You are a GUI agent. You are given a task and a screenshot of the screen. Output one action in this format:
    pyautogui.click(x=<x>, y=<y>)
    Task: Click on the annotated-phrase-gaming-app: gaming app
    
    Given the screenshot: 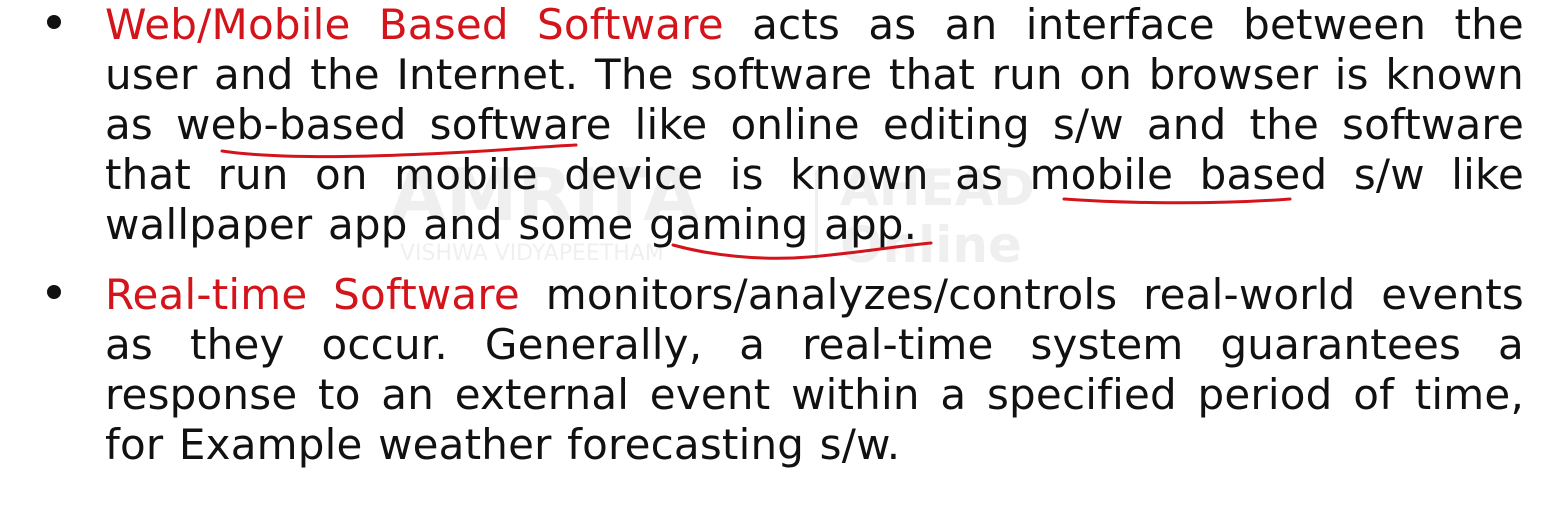 What is the action you would take?
    pyautogui.click(x=791, y=230)
    